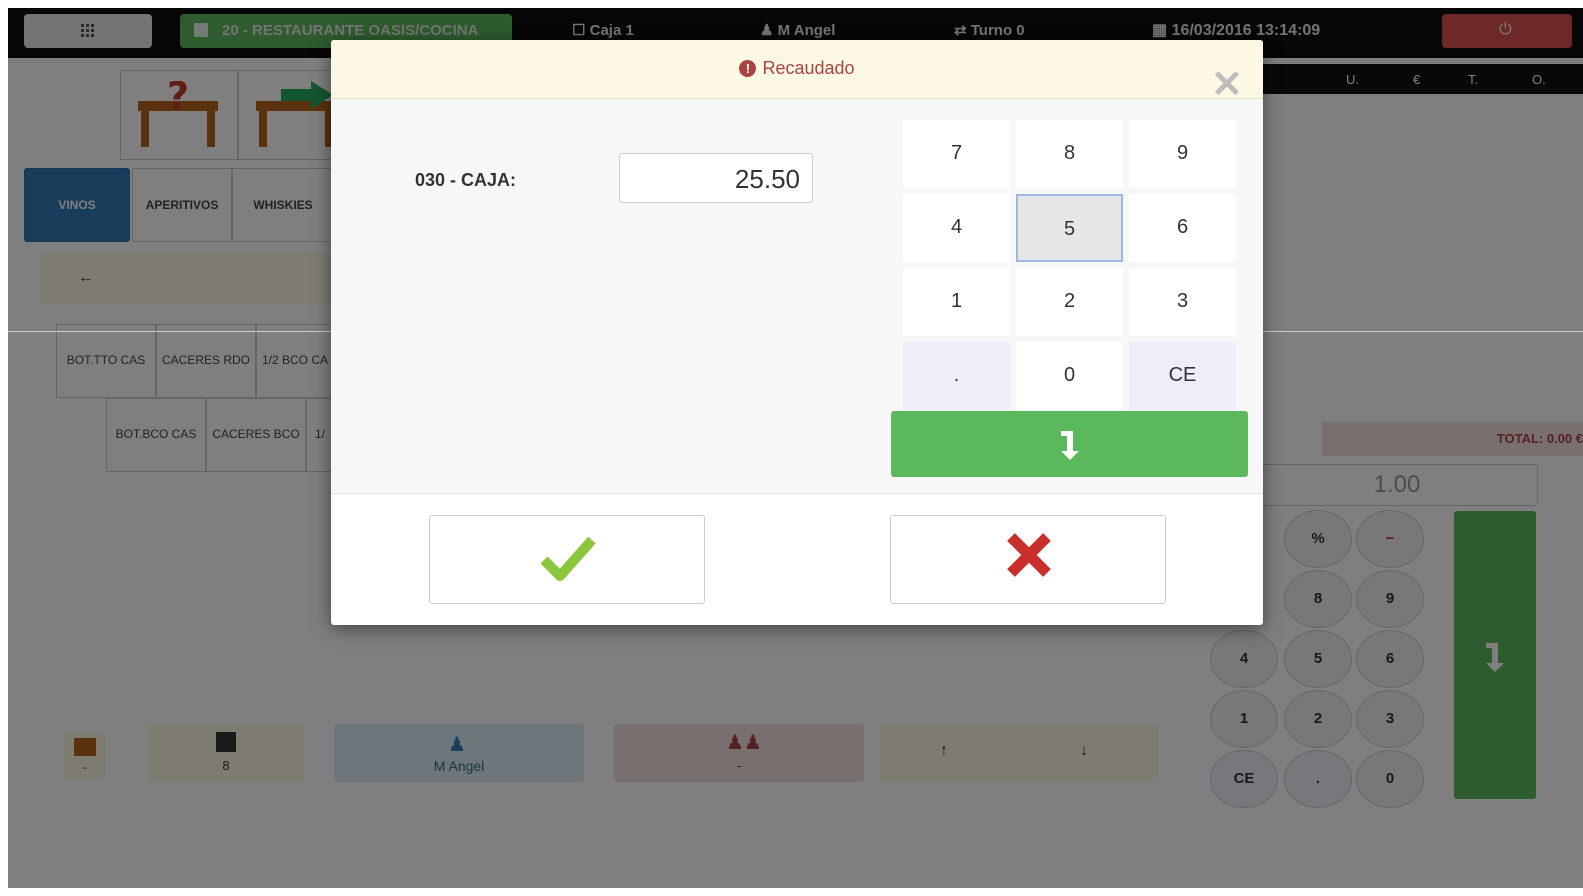  What do you see at coordinates (1227, 85) in the screenshot?
I see `close-icon: ✕` at bounding box center [1227, 85].